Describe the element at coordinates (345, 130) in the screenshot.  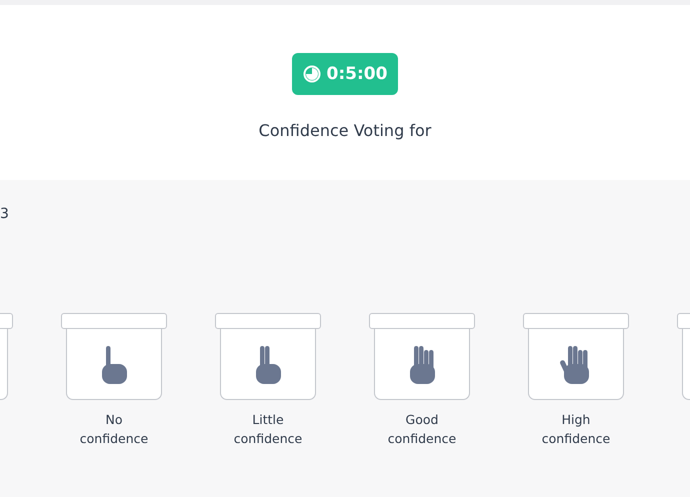
I see `voting-title: Confidence Voting for` at that location.